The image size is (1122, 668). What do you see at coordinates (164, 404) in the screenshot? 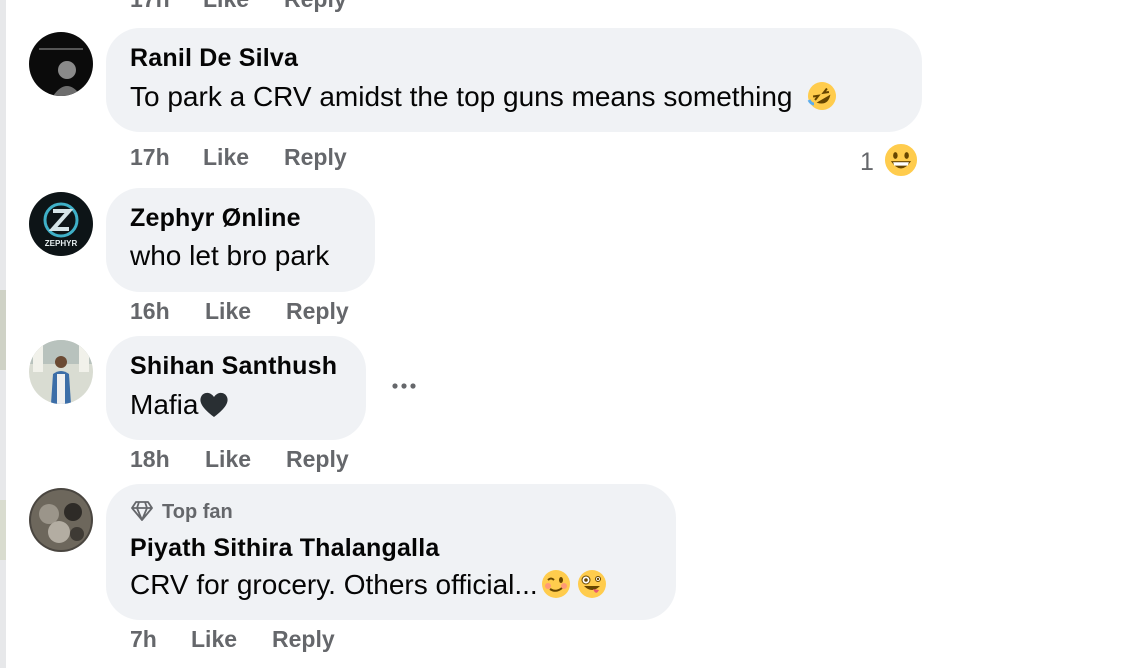
I see `comment-body: Mafia` at bounding box center [164, 404].